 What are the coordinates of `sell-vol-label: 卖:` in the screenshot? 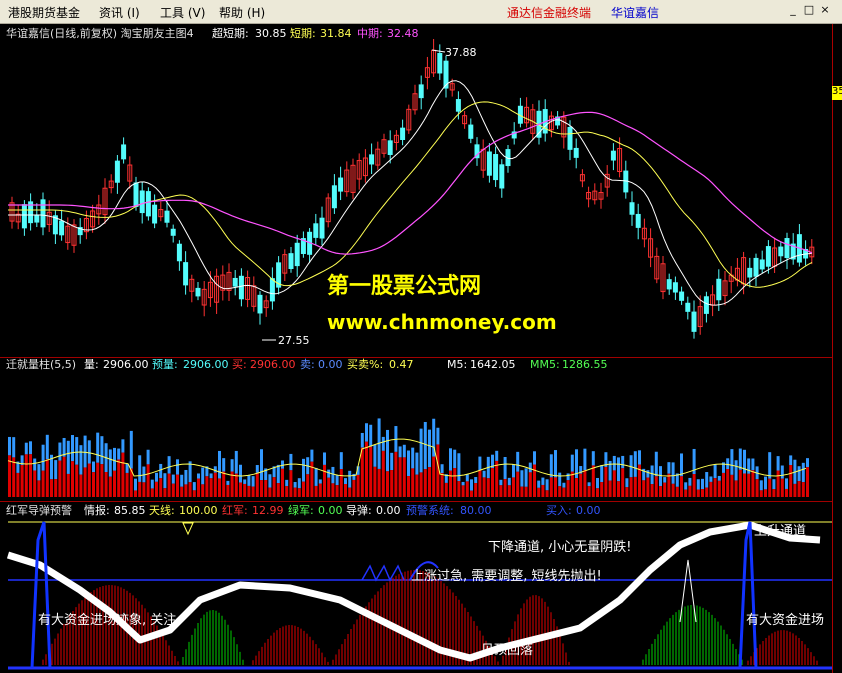 It's located at (307, 364).